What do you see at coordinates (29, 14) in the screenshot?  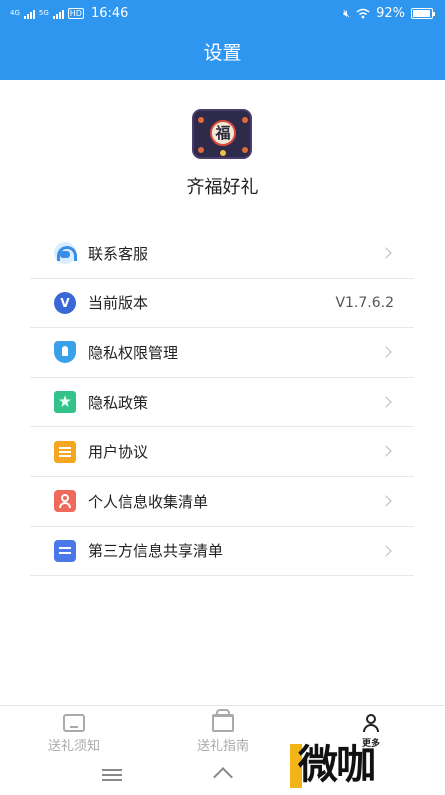 I see `signal-strength-icon` at bounding box center [29, 14].